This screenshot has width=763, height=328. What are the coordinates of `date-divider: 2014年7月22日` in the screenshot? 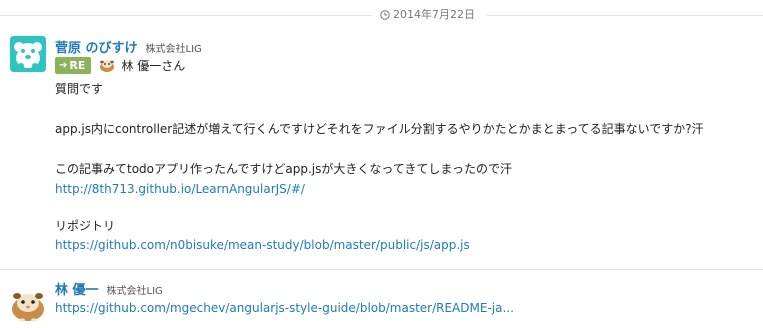 It's located at (381, 15).